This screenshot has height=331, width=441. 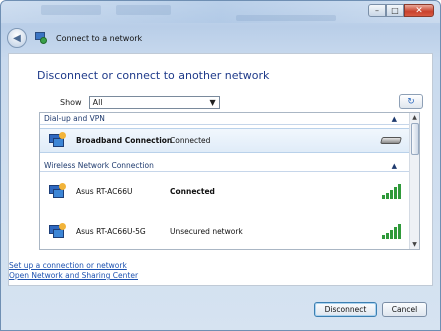 I want to click on group-header-dialup: Dial-up and VPN ▲, so click(x=225, y=119).